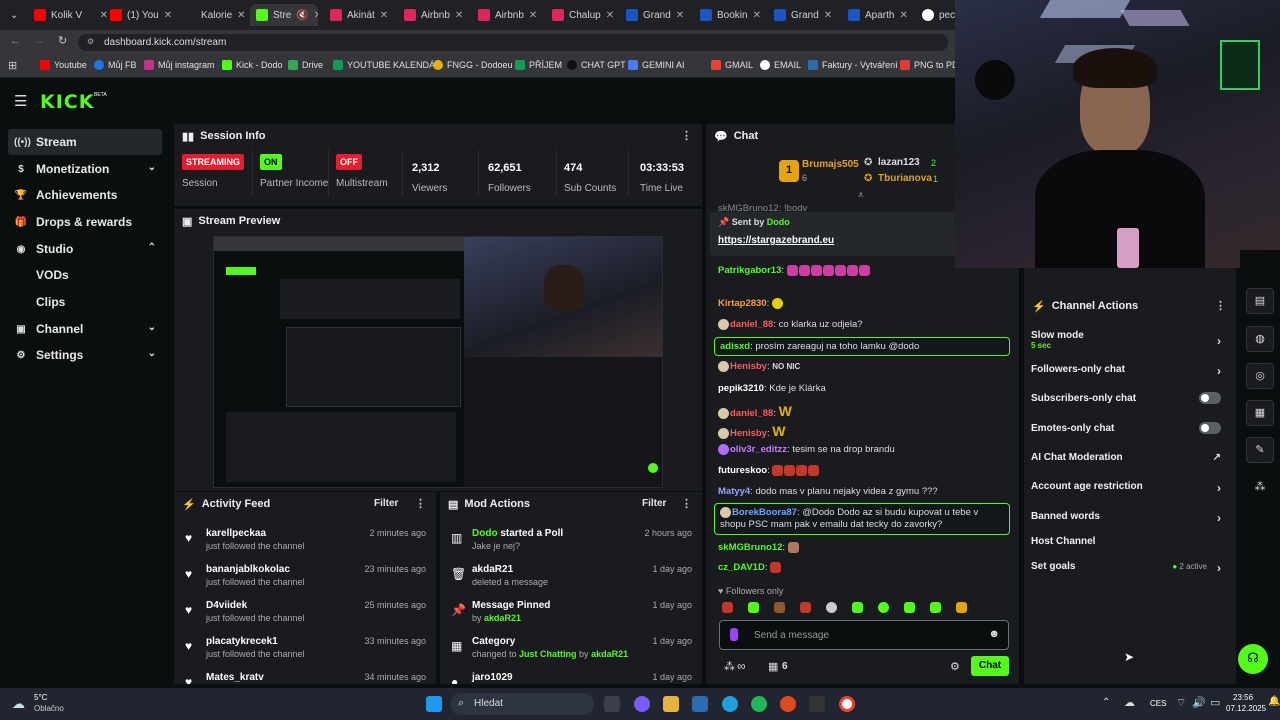 The image size is (1280, 720). I want to click on sidebar-item-settings: ⚙ Settings ⌄, so click(85, 355).